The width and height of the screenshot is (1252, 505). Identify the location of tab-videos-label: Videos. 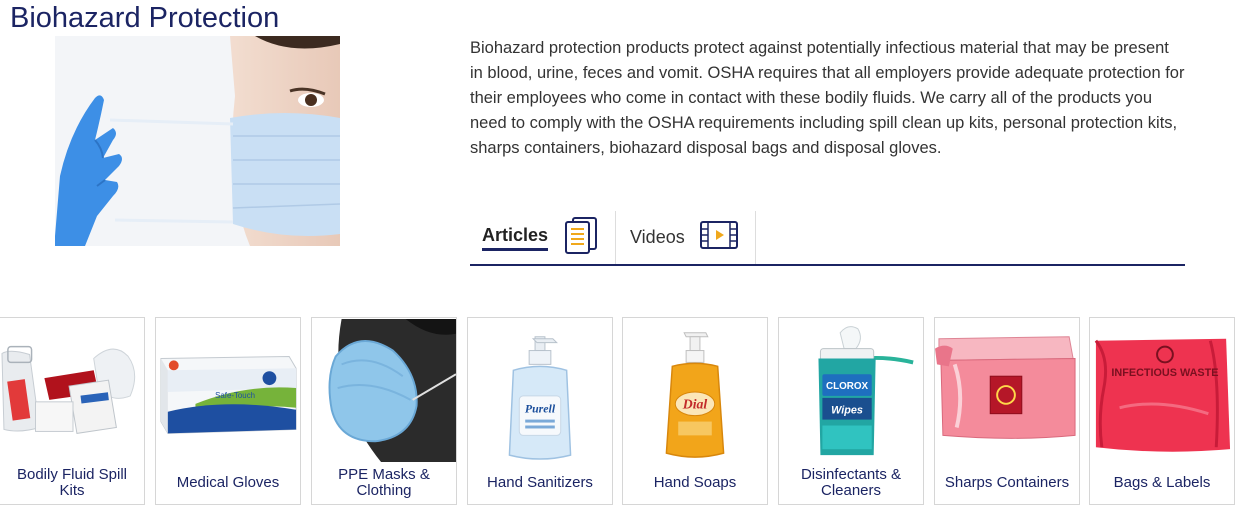
(657, 237).